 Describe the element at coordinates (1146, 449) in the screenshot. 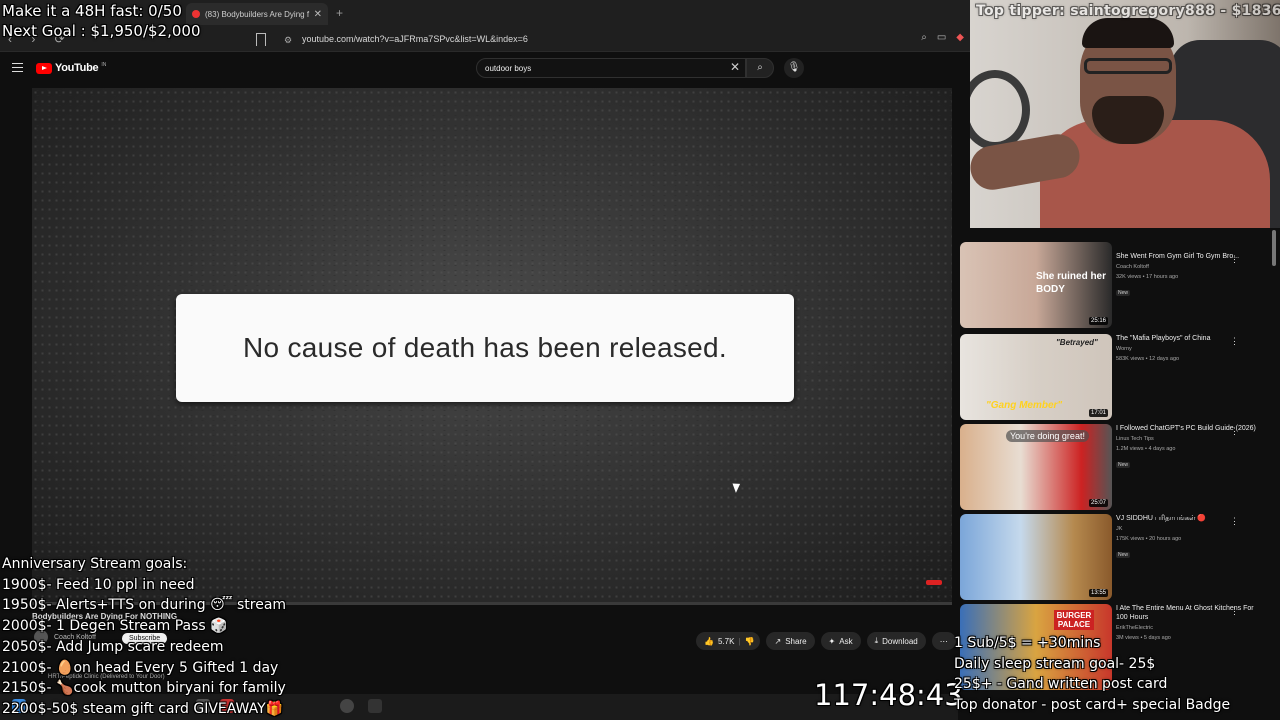

I see `recommendation-meta: 1.2M views • 4 days ago` at that location.